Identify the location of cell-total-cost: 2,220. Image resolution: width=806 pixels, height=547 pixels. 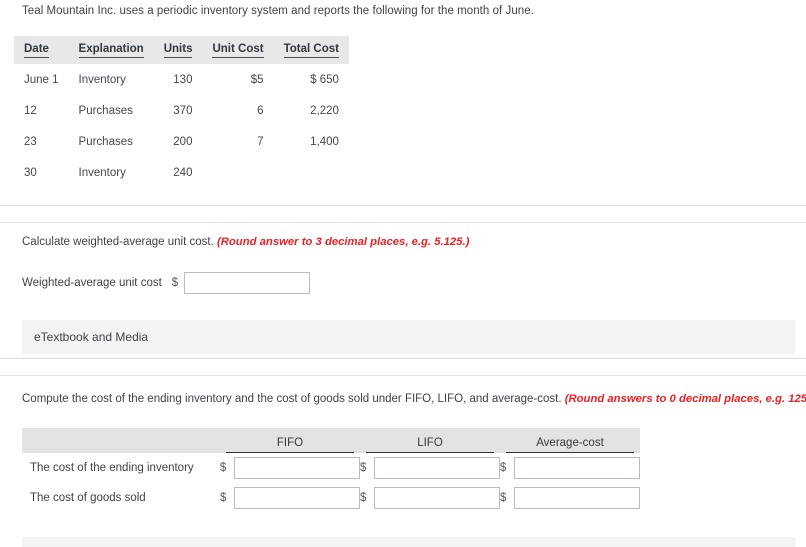
(324, 111).